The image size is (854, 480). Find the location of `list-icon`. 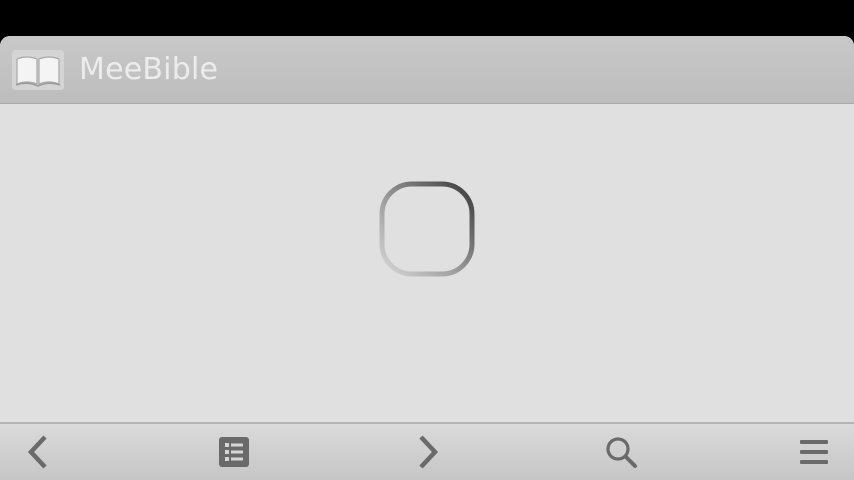

list-icon is located at coordinates (234, 452).